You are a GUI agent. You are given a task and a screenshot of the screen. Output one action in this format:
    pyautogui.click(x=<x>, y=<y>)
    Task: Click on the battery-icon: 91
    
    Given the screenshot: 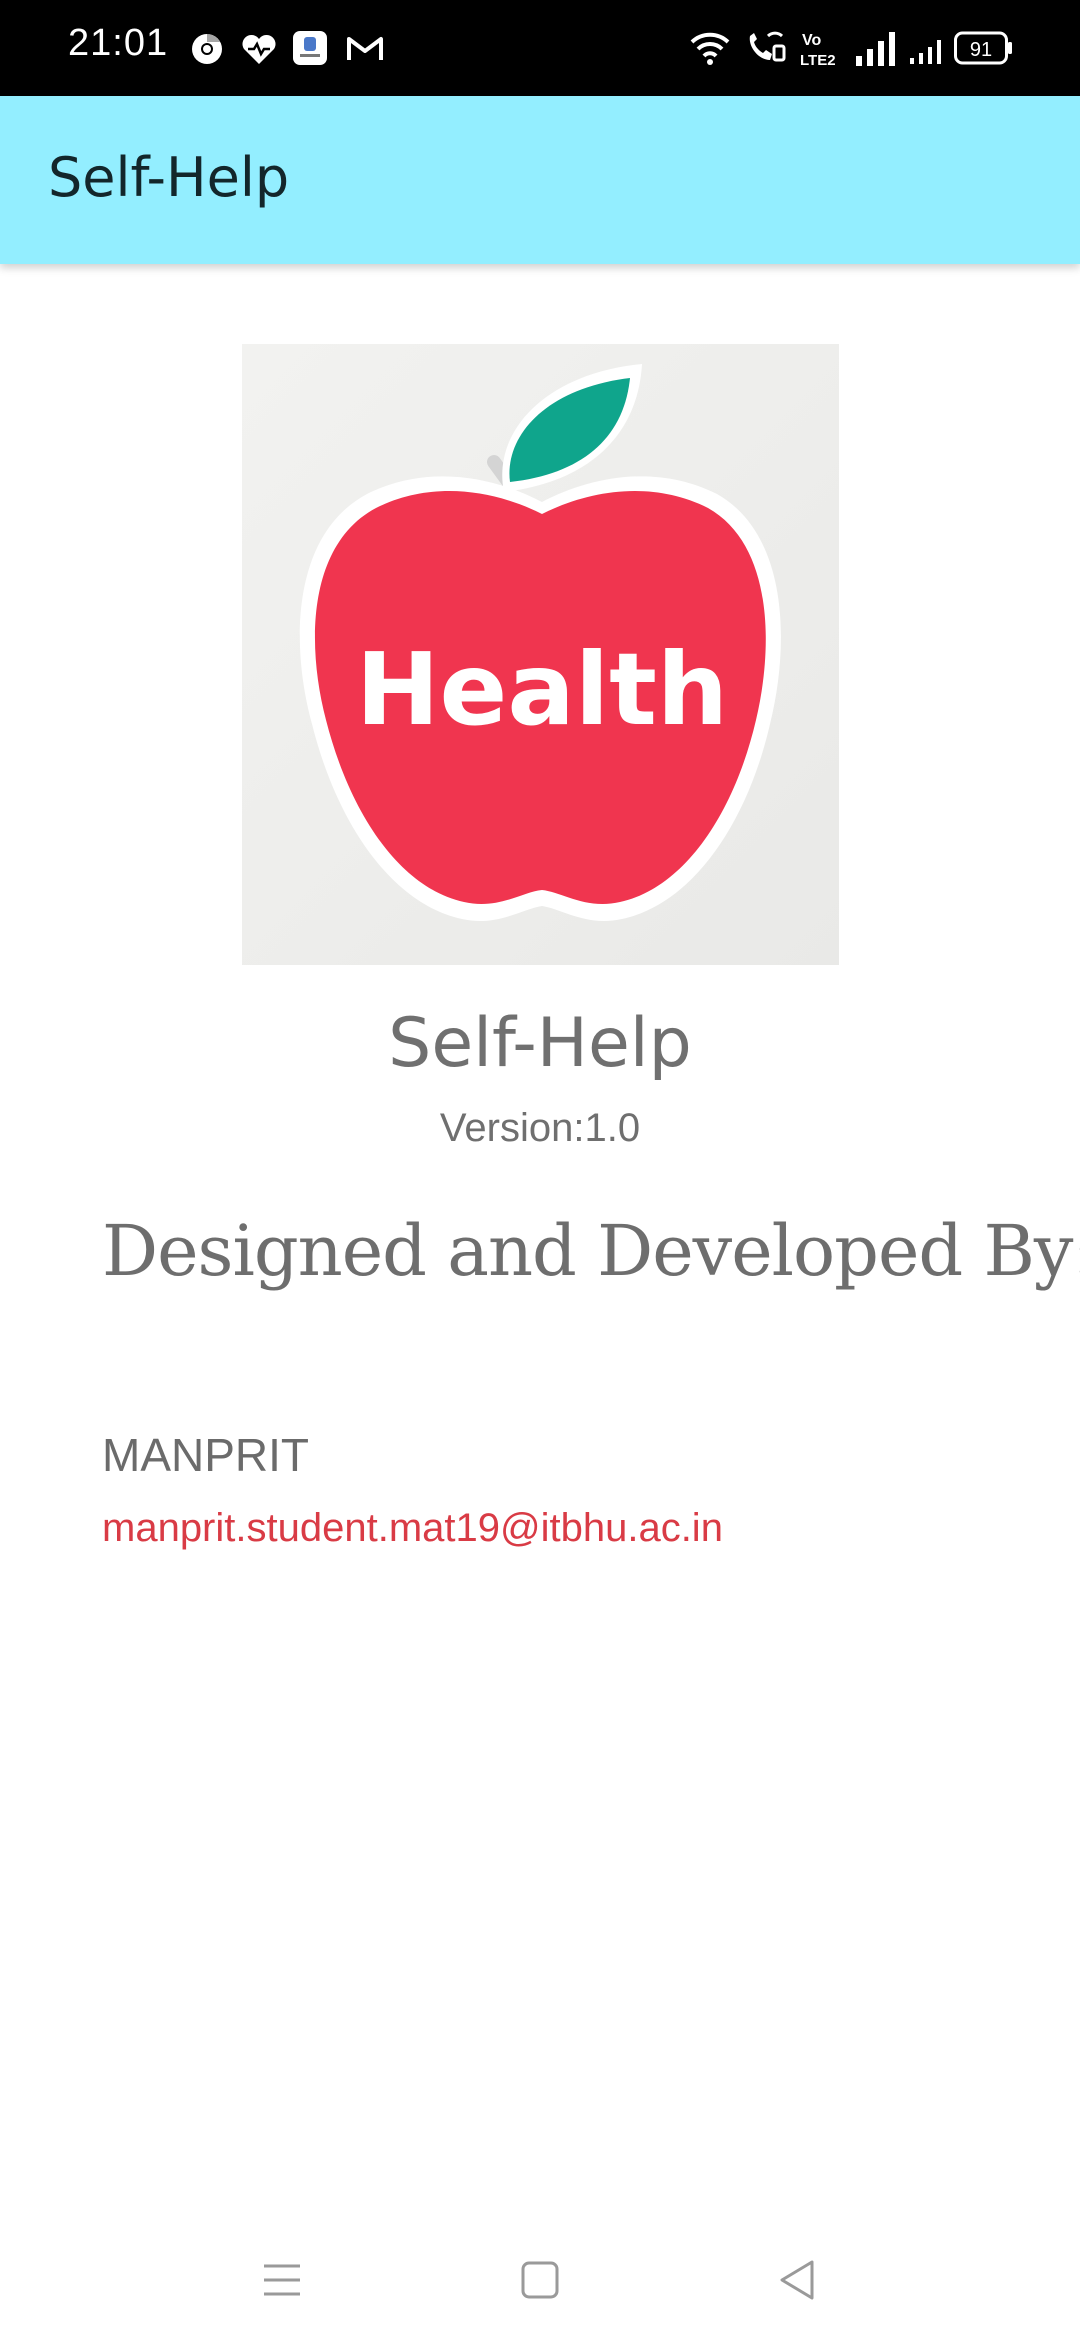 What is the action you would take?
    pyautogui.click(x=983, y=48)
    